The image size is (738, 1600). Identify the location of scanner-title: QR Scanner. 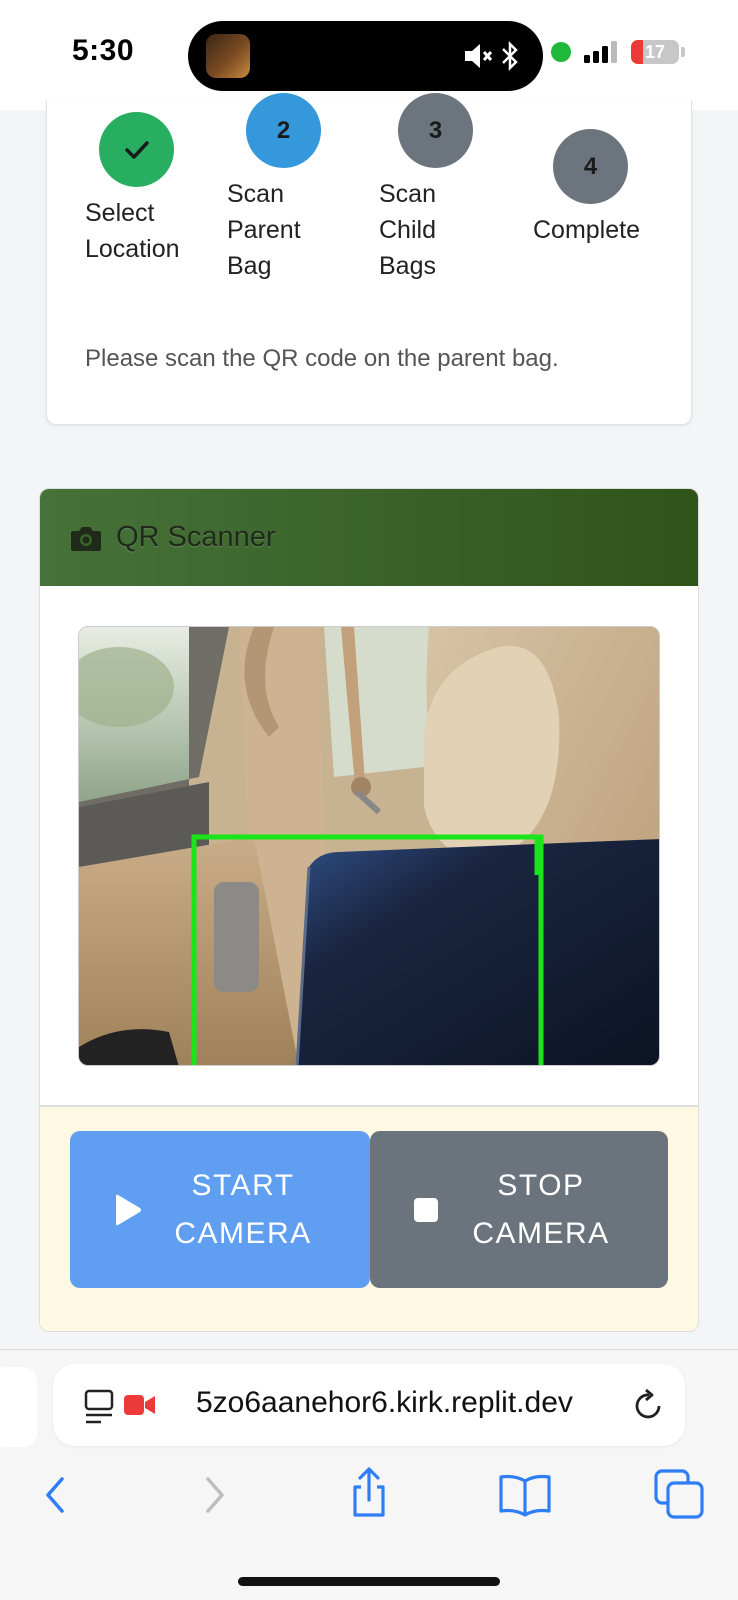
(196, 537).